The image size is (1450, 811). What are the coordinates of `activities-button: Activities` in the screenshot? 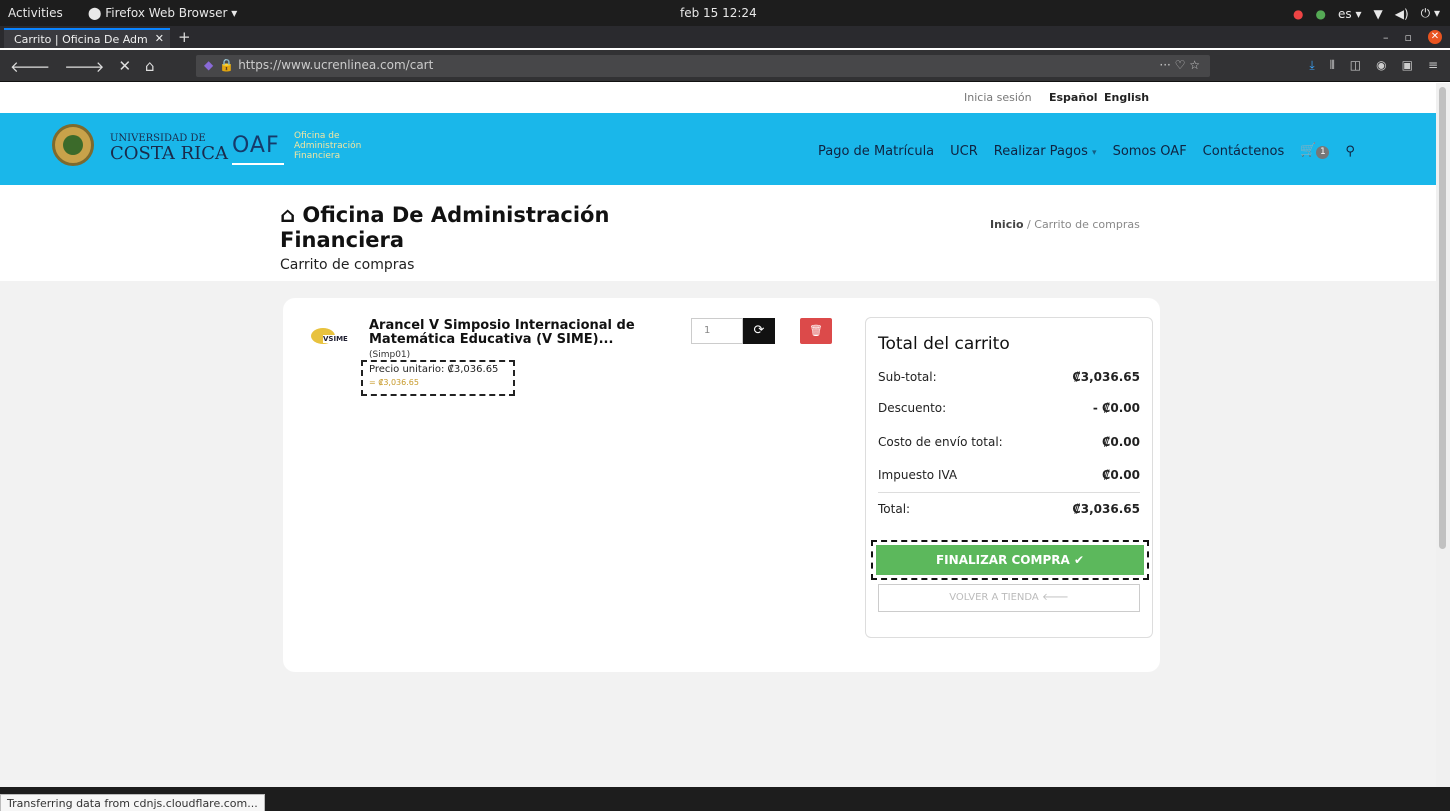 It's located at (35, 13).